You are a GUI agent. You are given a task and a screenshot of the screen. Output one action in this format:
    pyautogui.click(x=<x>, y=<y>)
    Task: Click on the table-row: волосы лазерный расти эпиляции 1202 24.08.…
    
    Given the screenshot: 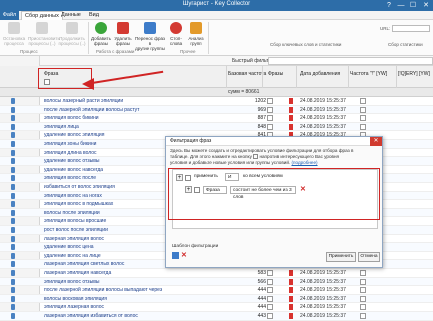 What is the action you would take?
    pyautogui.click(x=216, y=101)
    